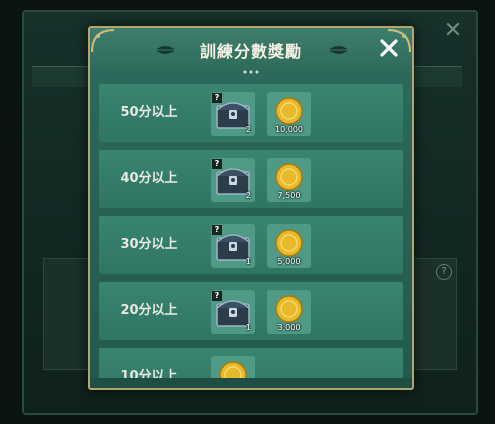 This screenshot has width=495, height=424. Describe the element at coordinates (149, 178) in the screenshot. I see `score-threshold-label: 40分以上` at that location.